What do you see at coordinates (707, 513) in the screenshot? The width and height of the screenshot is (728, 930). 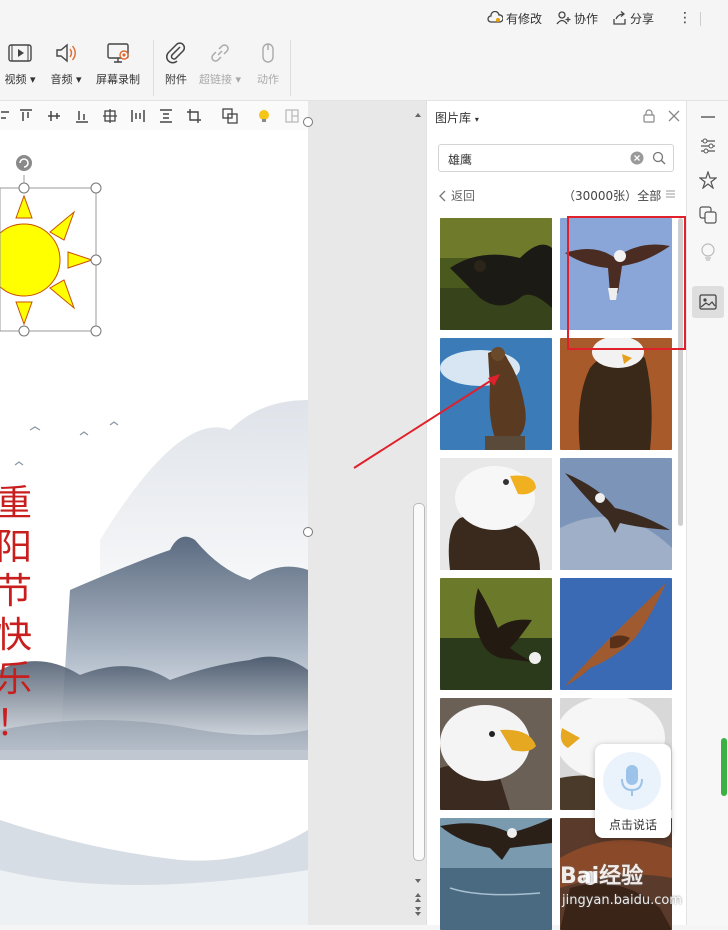 I see `right-sidebar` at bounding box center [707, 513].